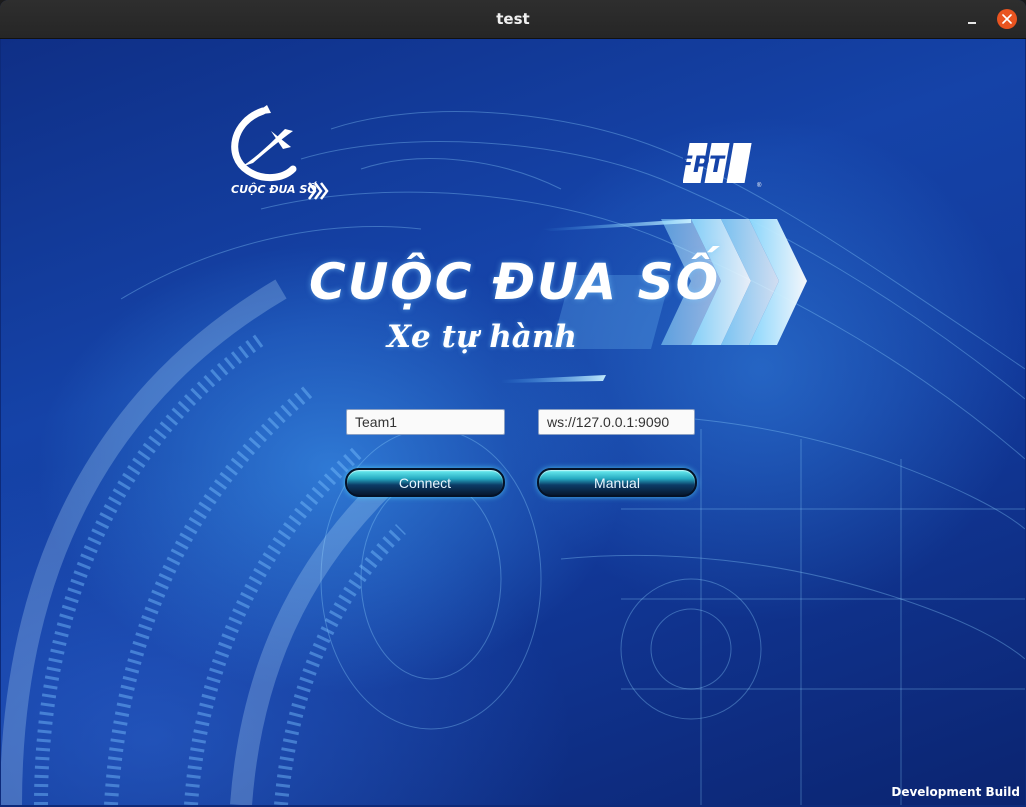 The image size is (1026, 807). Describe the element at coordinates (482, 337) in the screenshot. I see `game-subtitle: Xe tự hành` at that location.